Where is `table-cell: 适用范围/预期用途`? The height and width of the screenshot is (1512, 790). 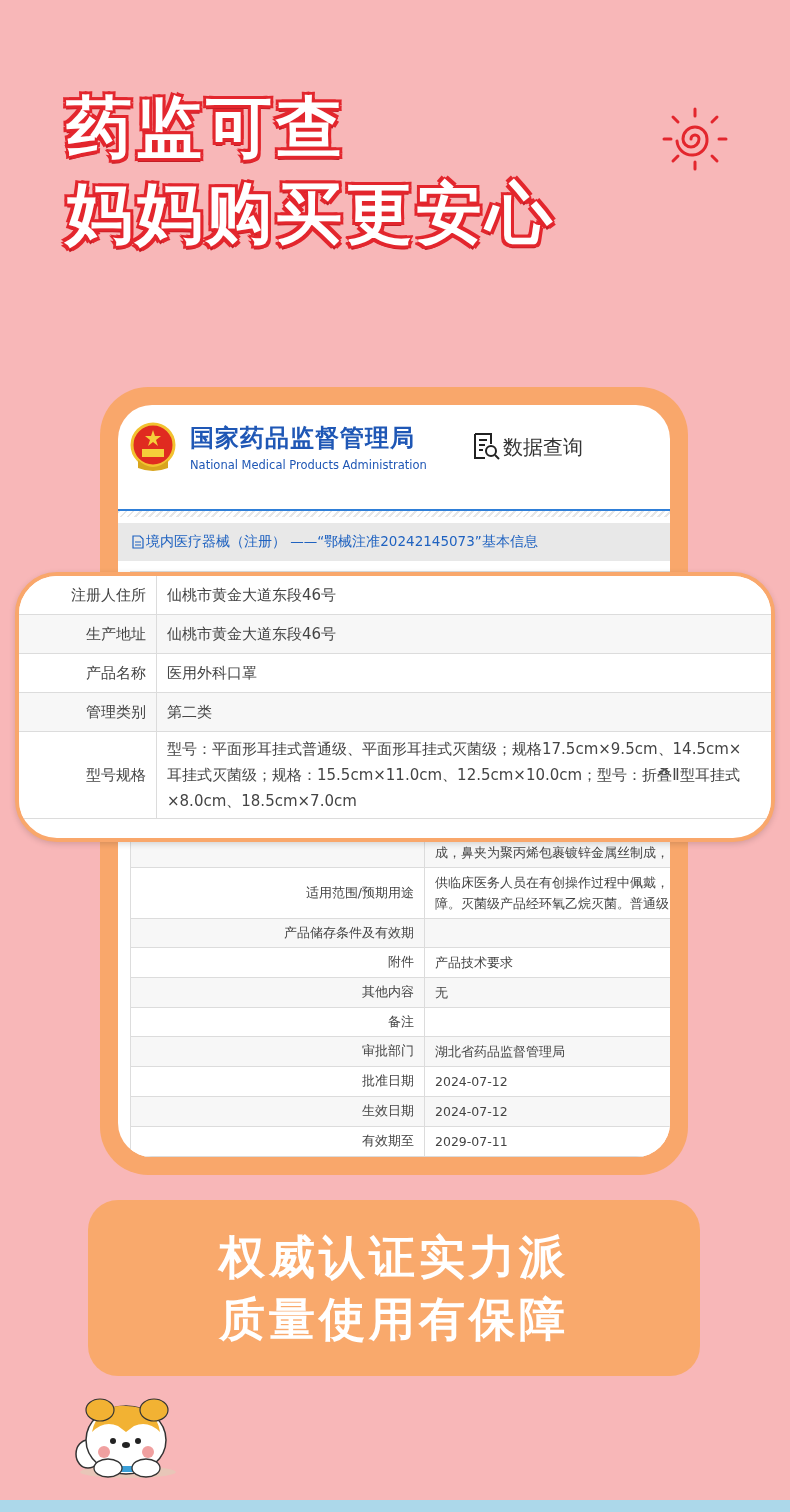 table-cell: 适用范围/预期用途 is located at coordinates (278, 893).